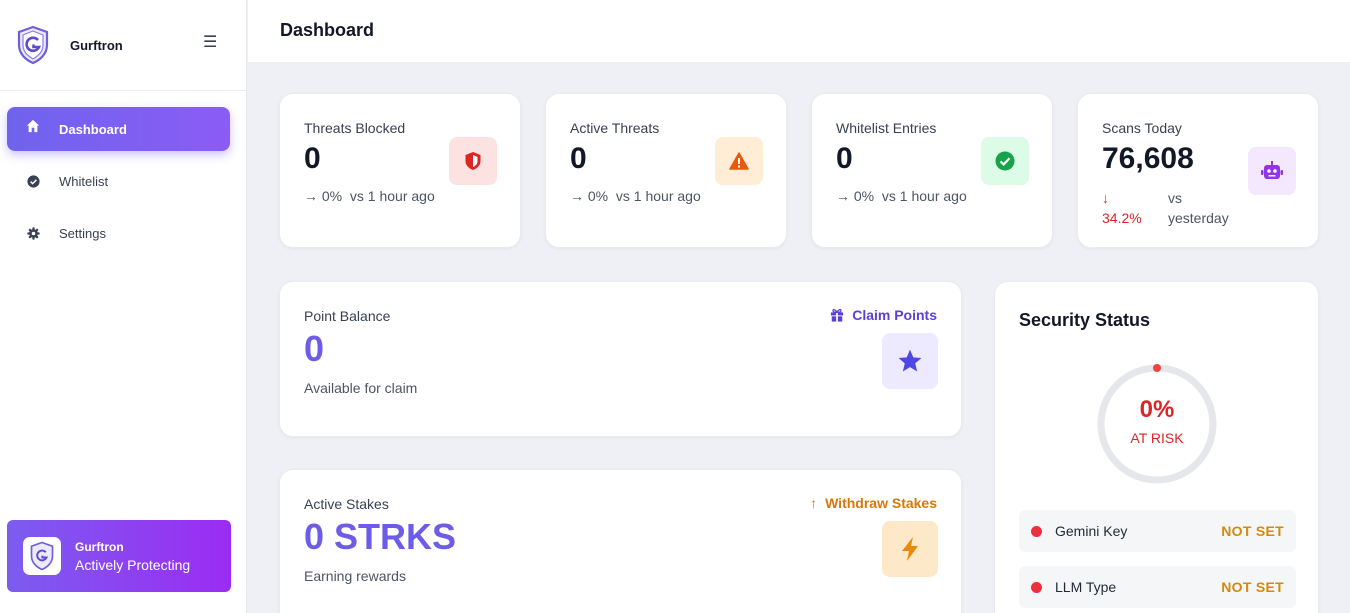 The width and height of the screenshot is (1350, 613). I want to click on trend-value: 34.2%, so click(1122, 218).